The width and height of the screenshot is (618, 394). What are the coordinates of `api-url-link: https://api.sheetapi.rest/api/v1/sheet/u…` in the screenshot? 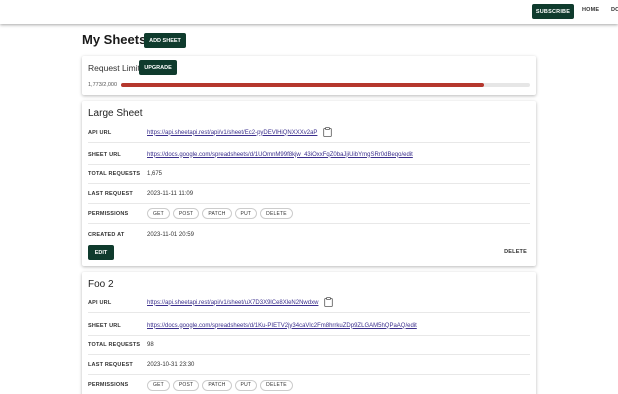 It's located at (232, 303).